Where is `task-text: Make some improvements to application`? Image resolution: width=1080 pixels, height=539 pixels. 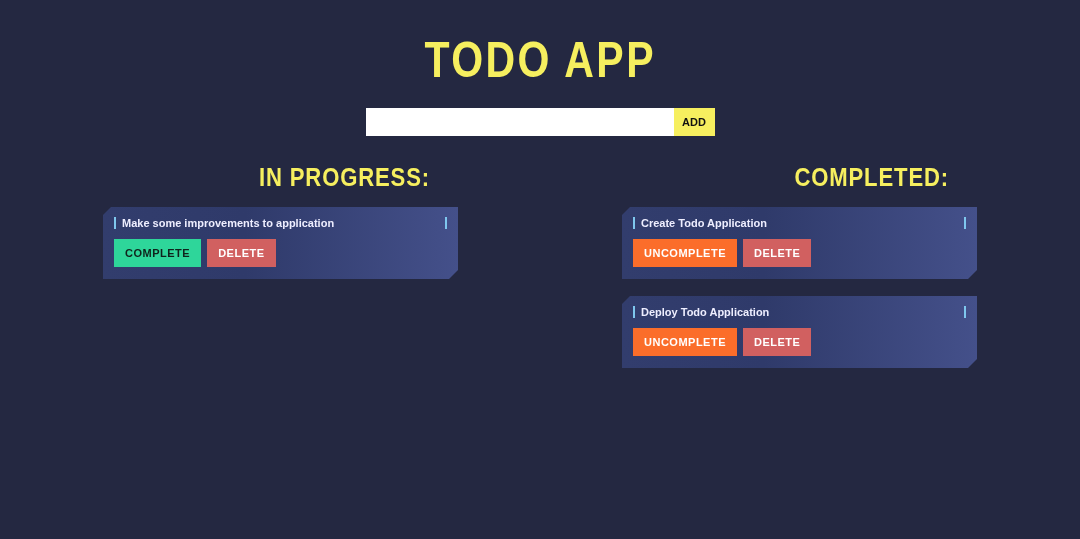
task-text: Make some improvements to application is located at coordinates (229, 223).